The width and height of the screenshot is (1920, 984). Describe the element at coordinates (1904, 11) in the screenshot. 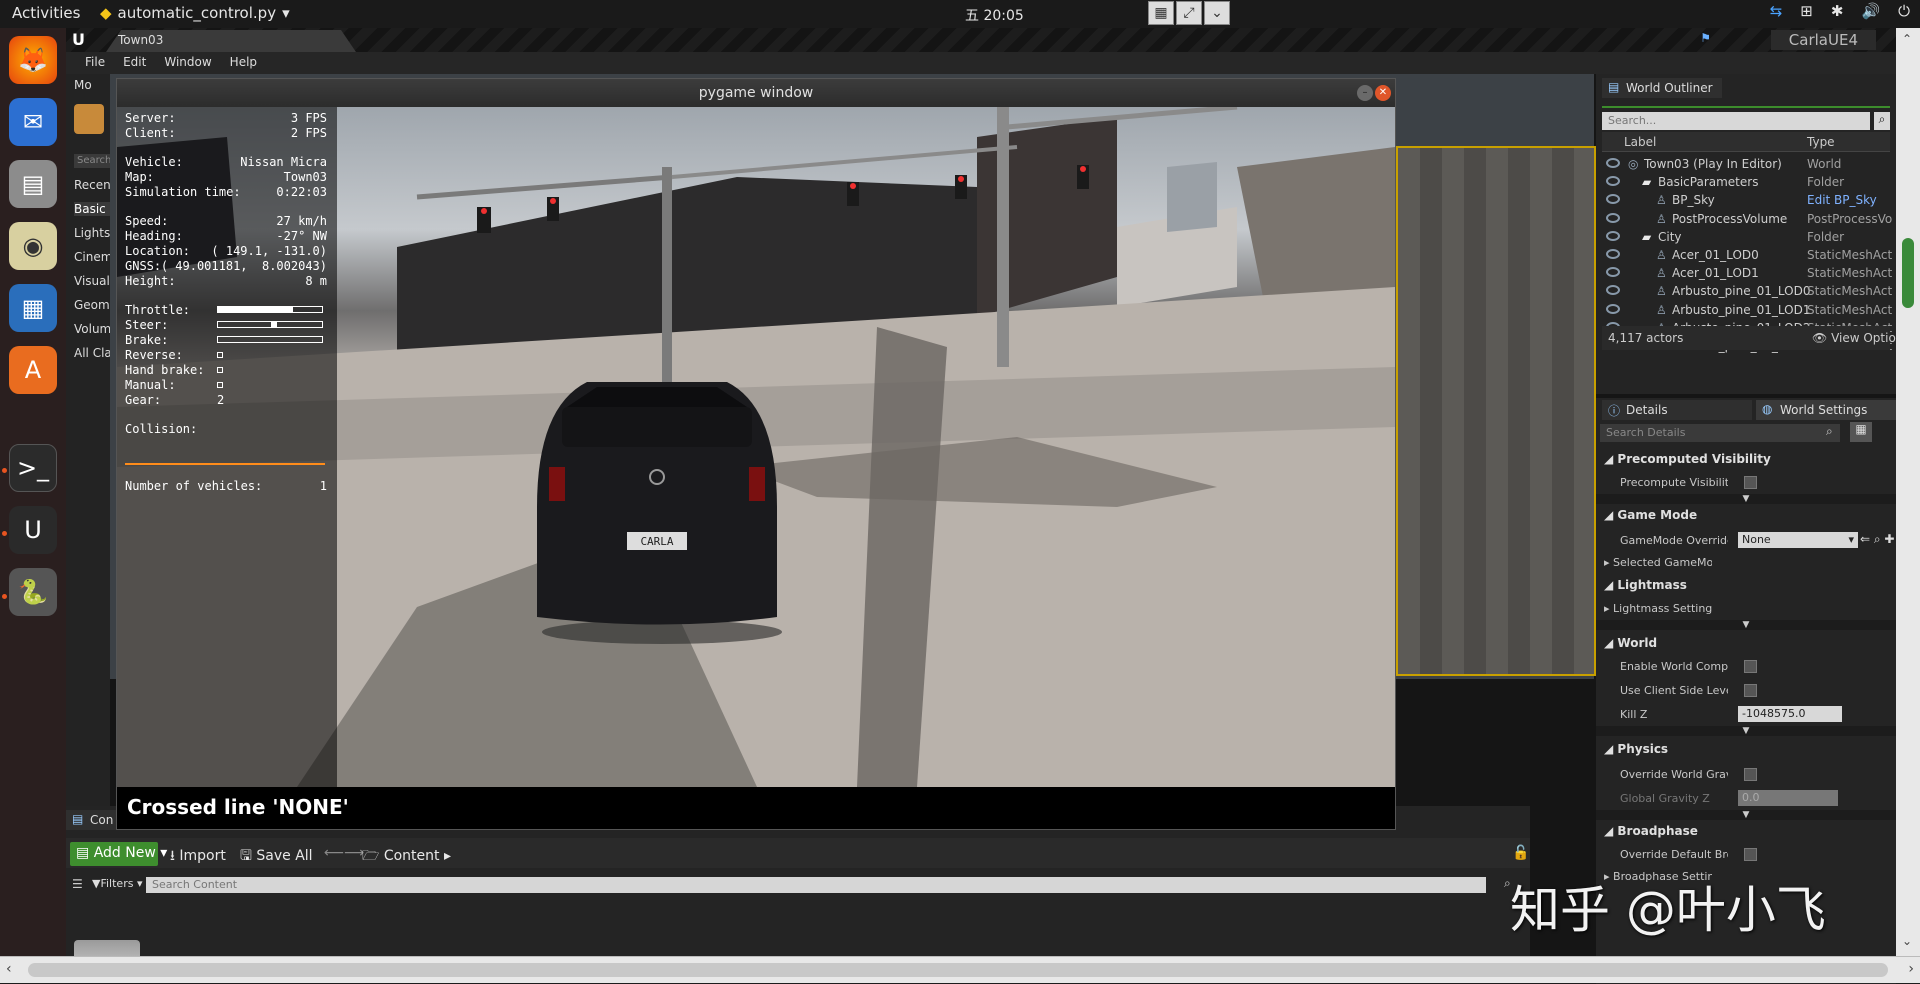

I see `power-icon: ⏻` at that location.